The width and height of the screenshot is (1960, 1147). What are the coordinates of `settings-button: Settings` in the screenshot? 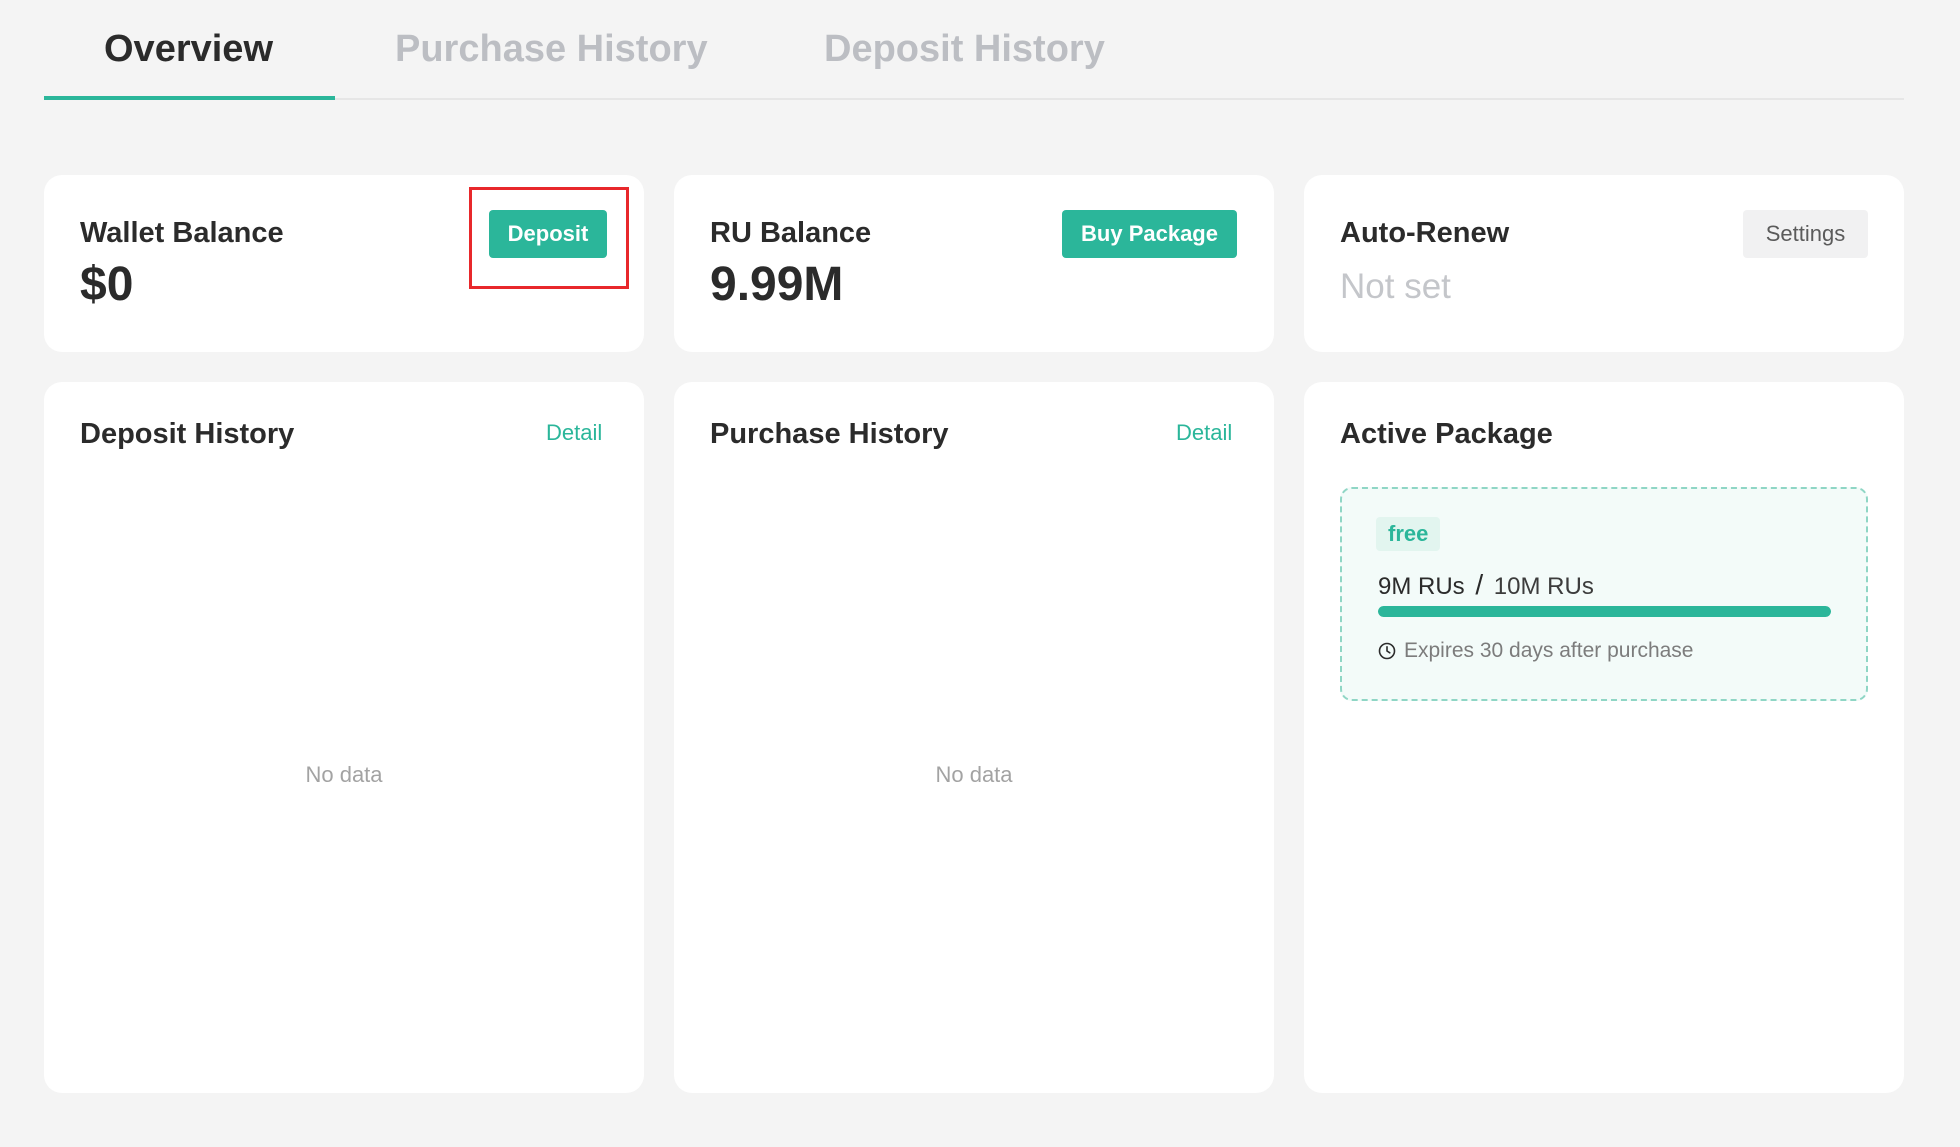 It's located at (1805, 234).